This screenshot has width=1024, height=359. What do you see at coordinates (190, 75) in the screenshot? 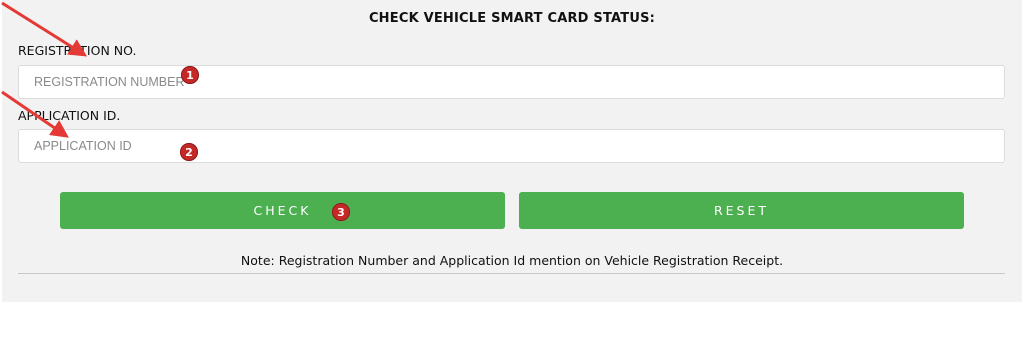
I see `annotation-badge-1: 1` at bounding box center [190, 75].